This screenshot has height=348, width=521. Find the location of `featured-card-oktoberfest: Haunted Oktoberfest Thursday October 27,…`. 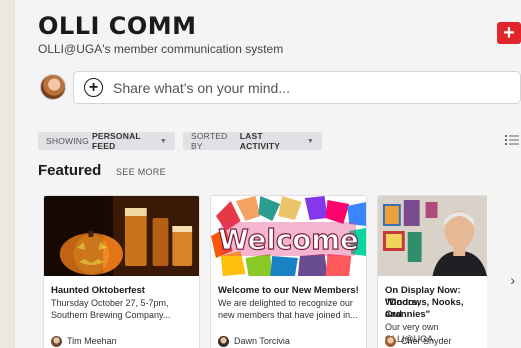

featured-card-oktoberfest: Haunted Oktoberfest Thursday October 27,… is located at coordinates (121, 271).